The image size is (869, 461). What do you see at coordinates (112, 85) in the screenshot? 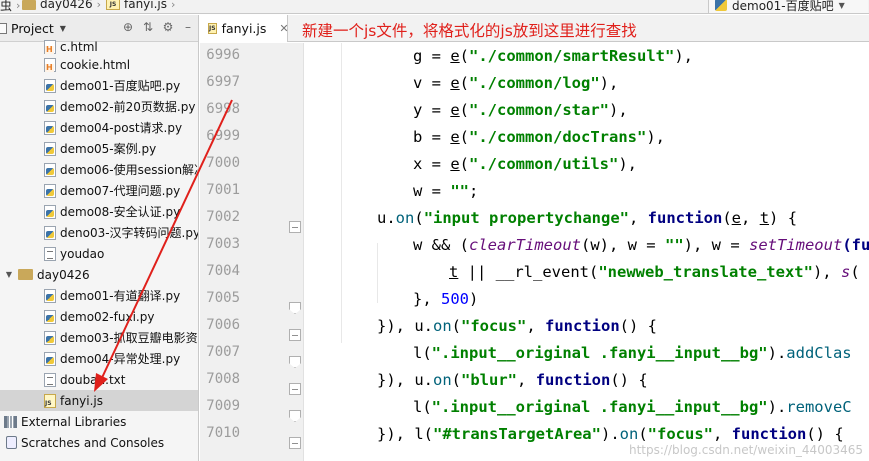
I see `tree-file: demo01-百度贴吧.py` at bounding box center [112, 85].